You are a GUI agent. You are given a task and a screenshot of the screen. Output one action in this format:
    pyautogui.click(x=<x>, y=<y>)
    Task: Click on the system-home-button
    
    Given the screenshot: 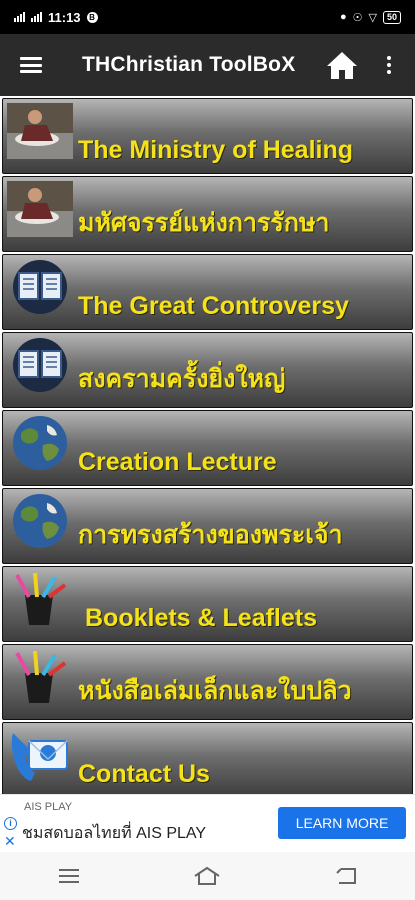 What is the action you would take?
    pyautogui.click(x=207, y=876)
    